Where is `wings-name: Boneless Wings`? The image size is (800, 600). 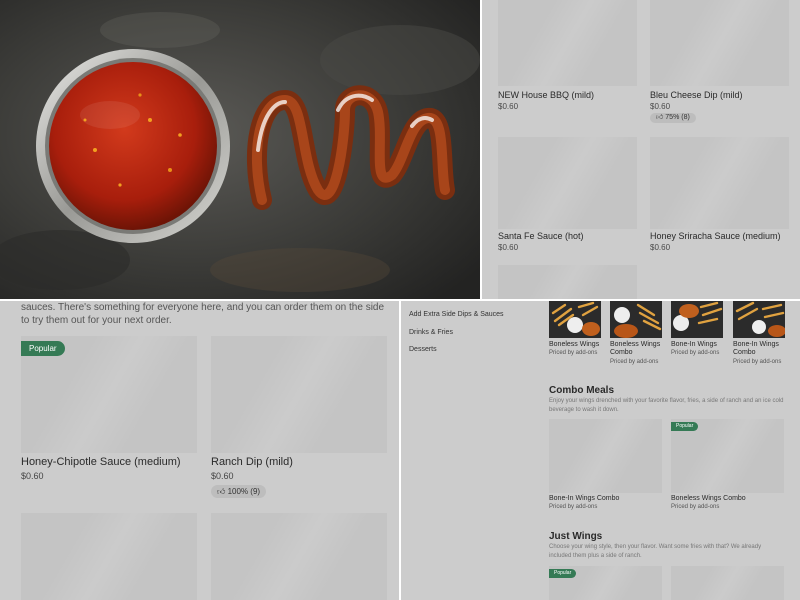 wings-name: Boneless Wings is located at coordinates (577, 345).